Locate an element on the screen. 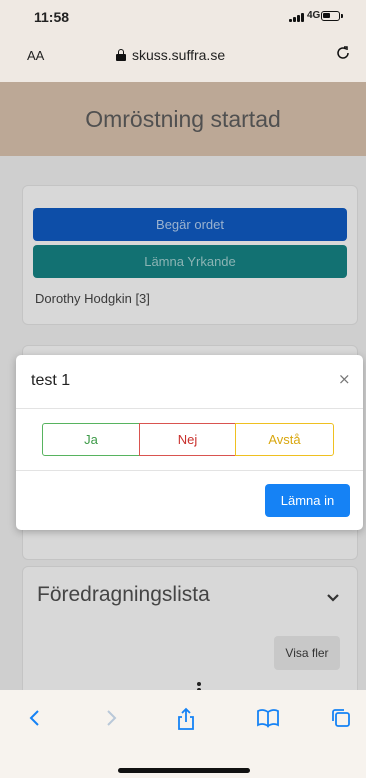 This screenshot has height=778, width=366. vote-no-button: Nej is located at coordinates (187, 439).